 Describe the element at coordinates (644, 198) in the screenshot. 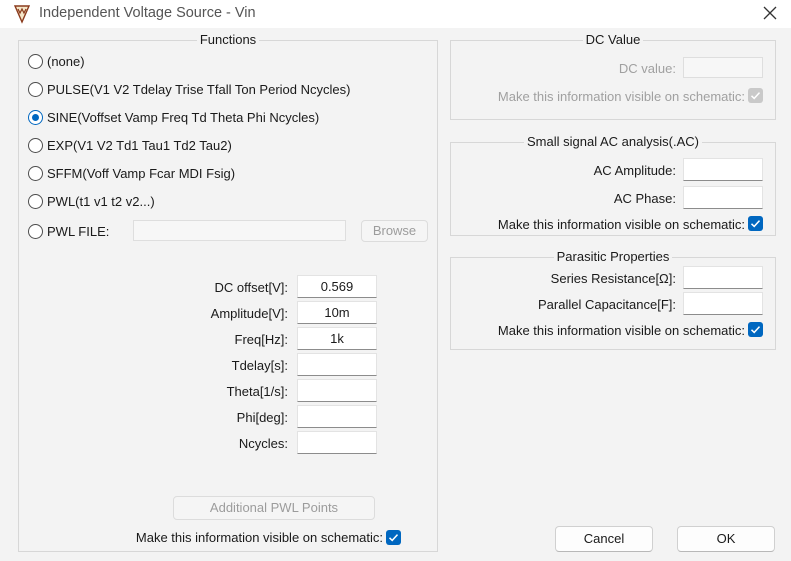

I see `ac-phase-label: AC Phase:` at that location.